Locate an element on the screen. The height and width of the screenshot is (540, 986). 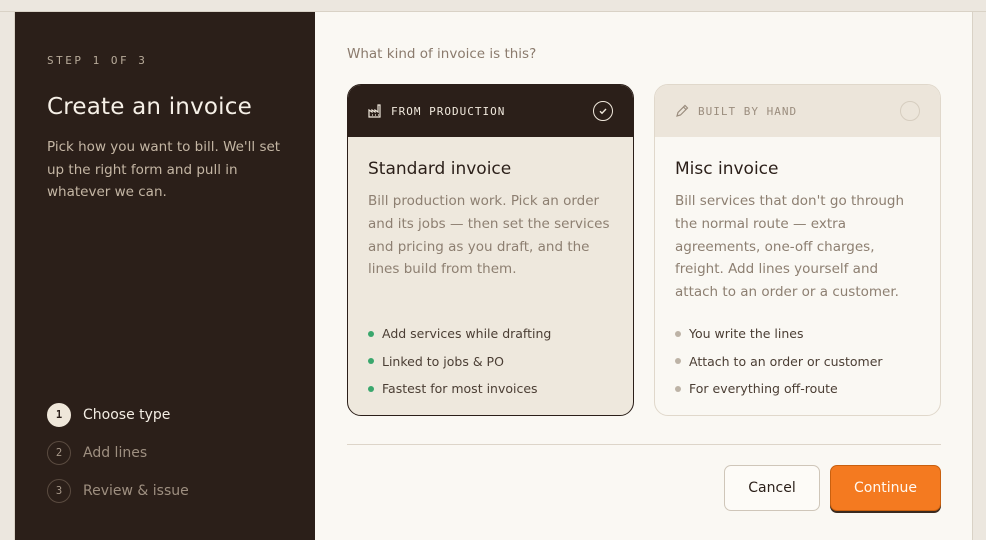
radio-icon is located at coordinates (910, 111).